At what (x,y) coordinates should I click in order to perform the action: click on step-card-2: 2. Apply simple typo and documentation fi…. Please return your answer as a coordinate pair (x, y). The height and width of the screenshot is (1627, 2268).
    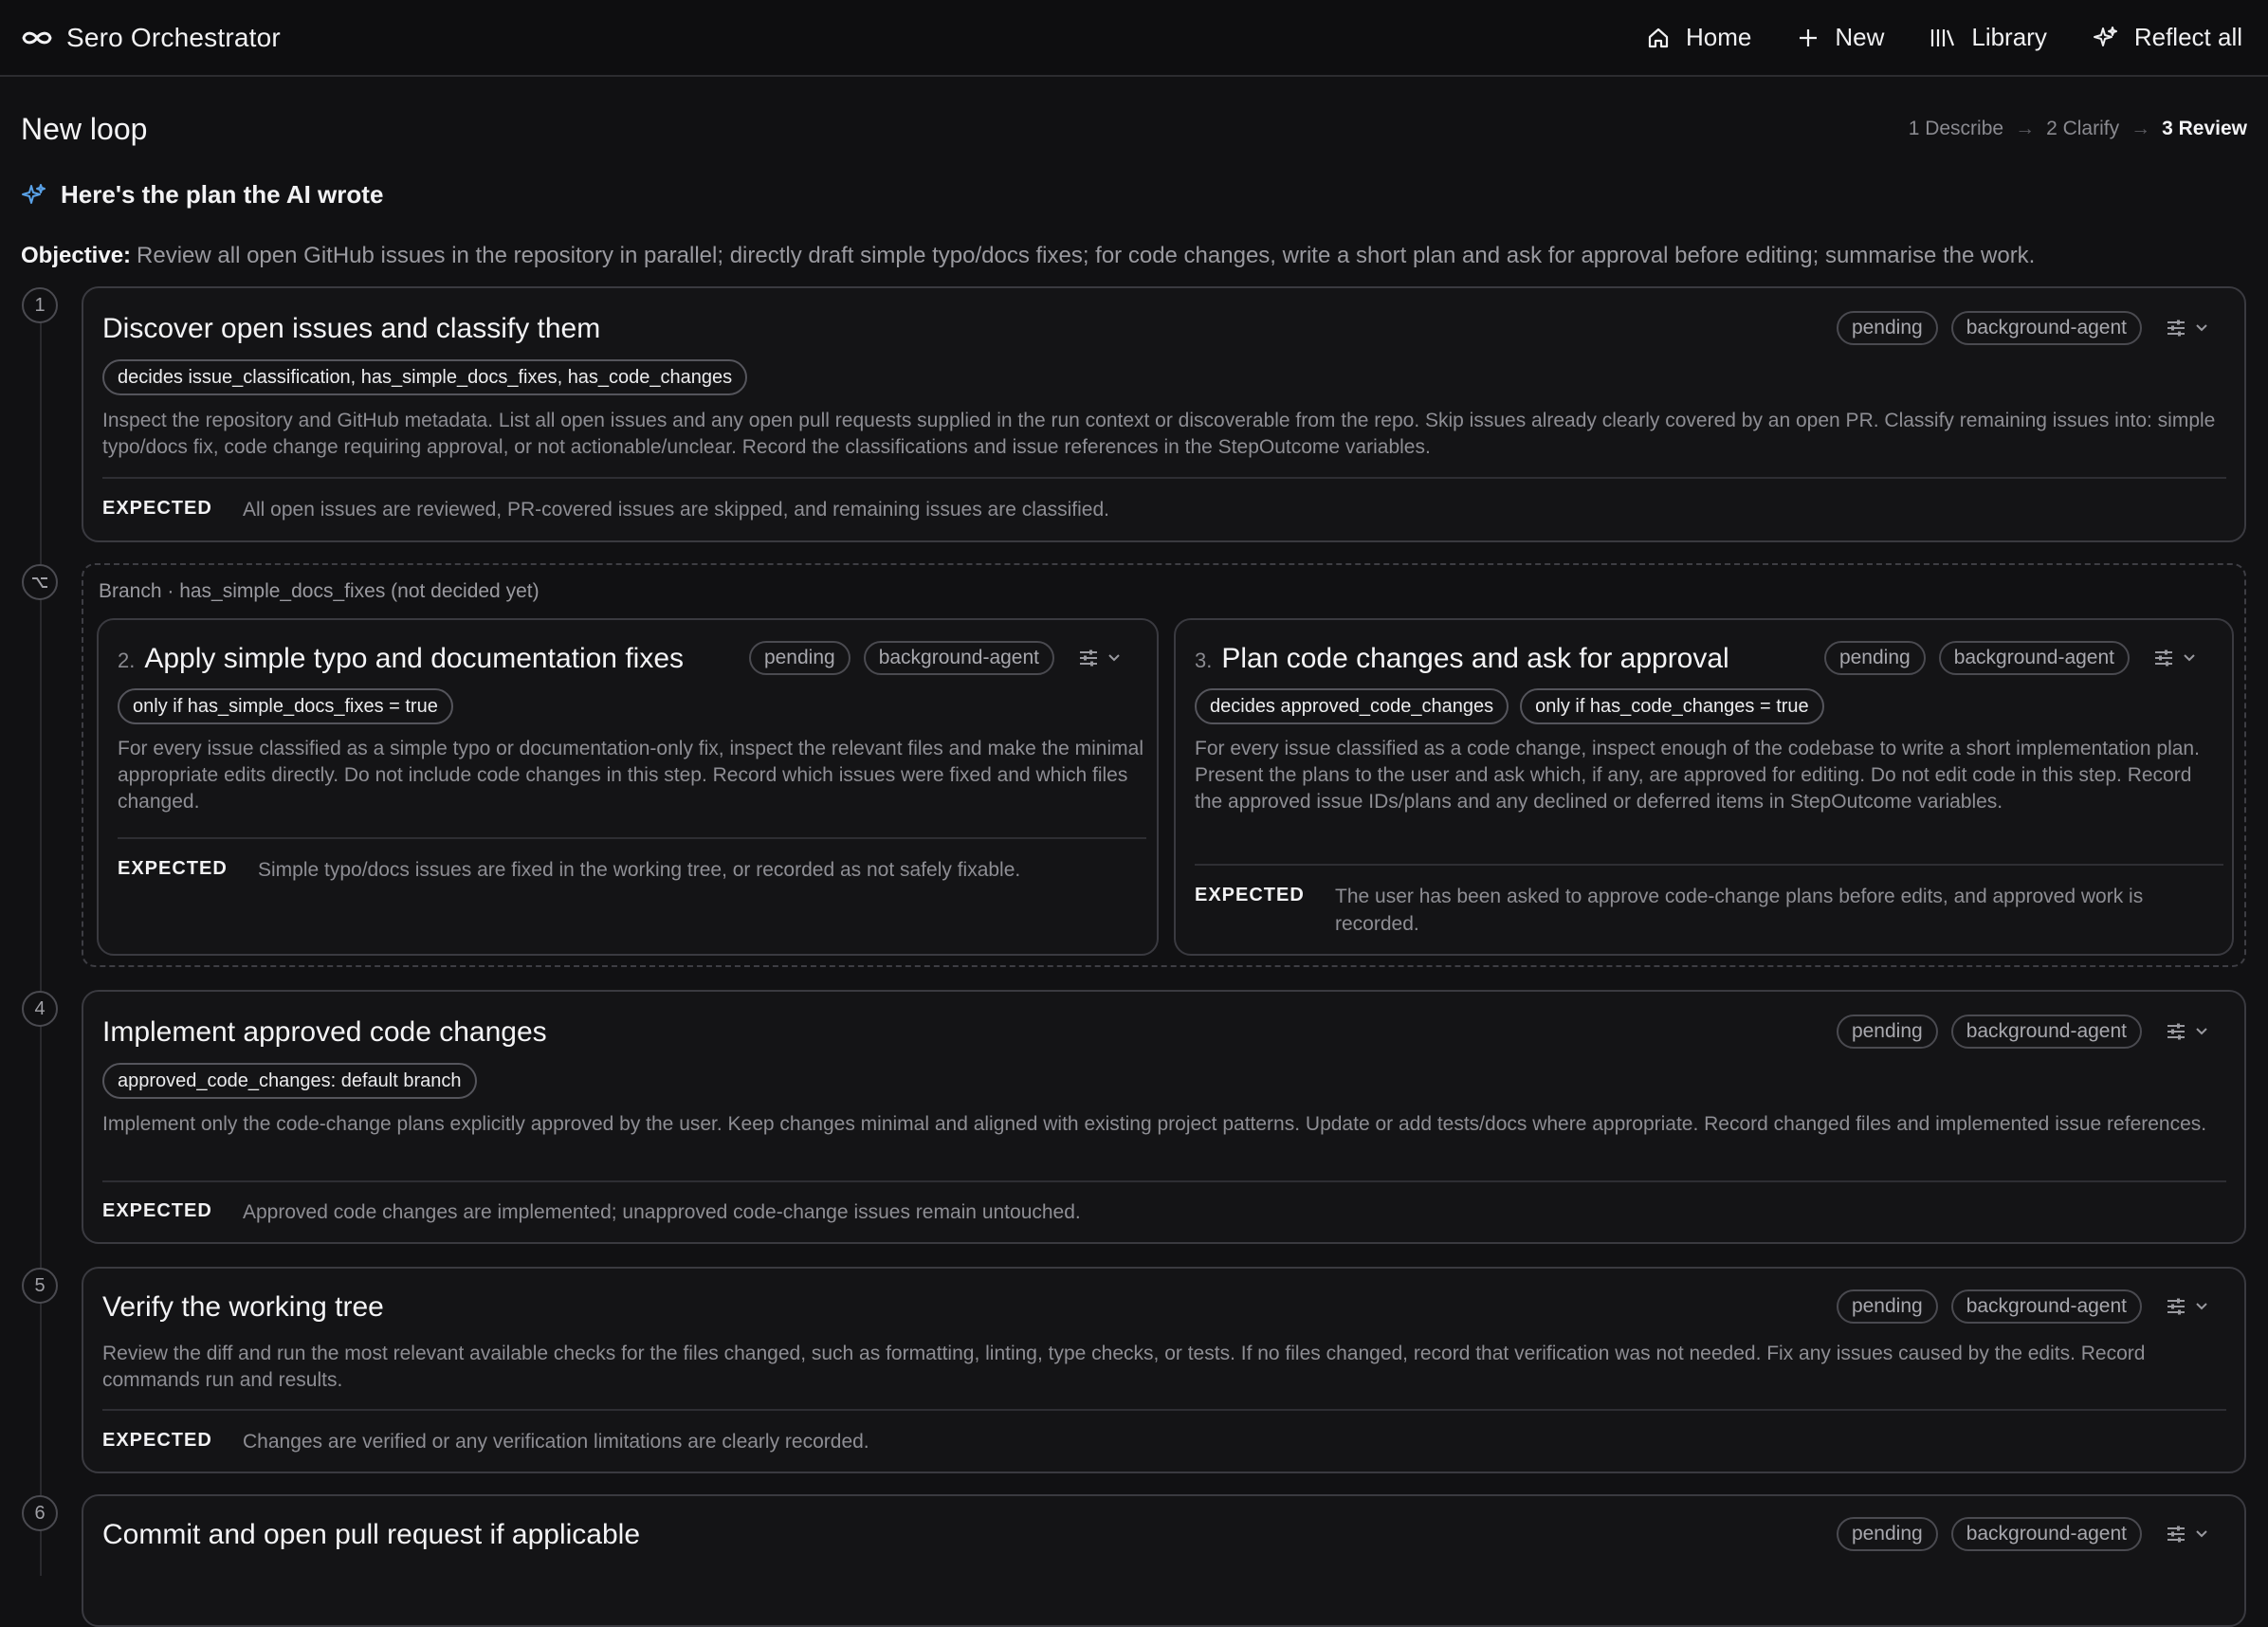
    Looking at the image, I should click on (628, 787).